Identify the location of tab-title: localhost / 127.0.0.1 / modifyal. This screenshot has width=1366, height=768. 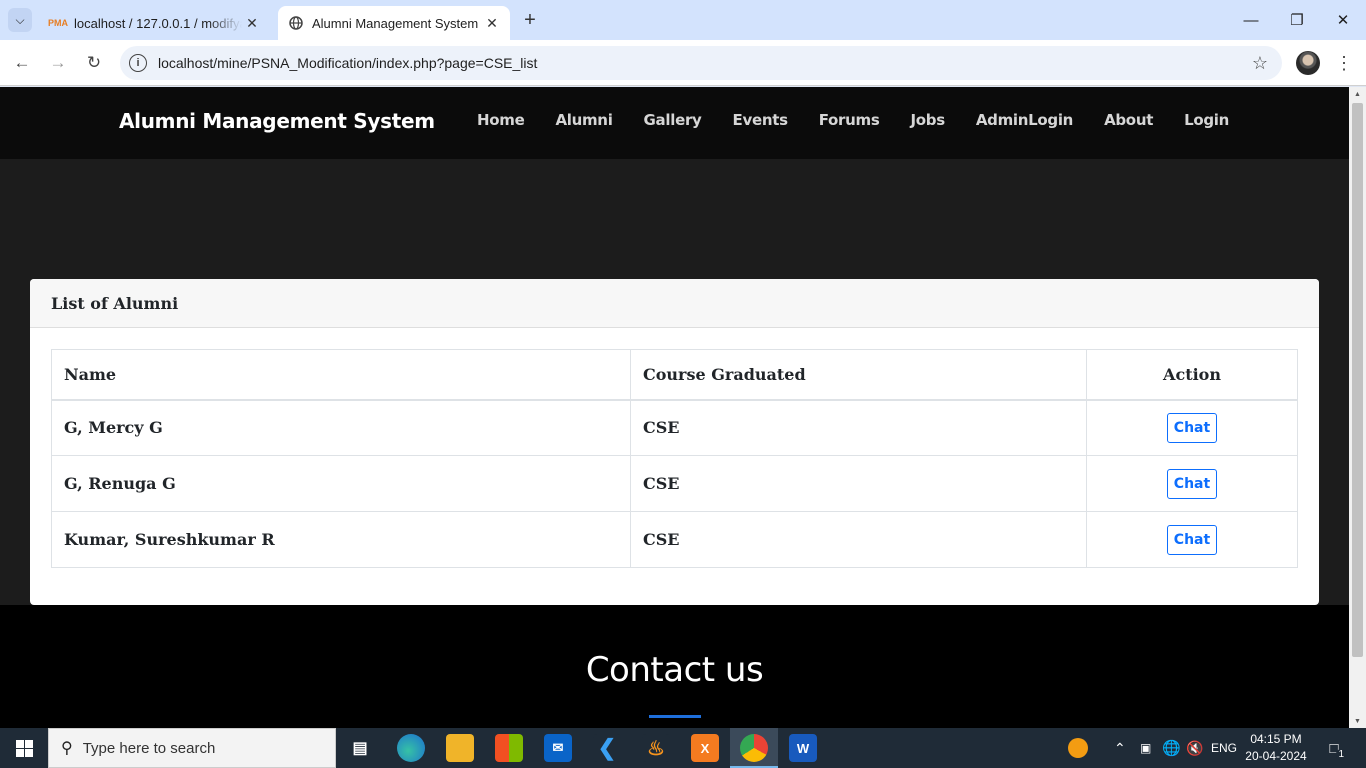
(158, 23).